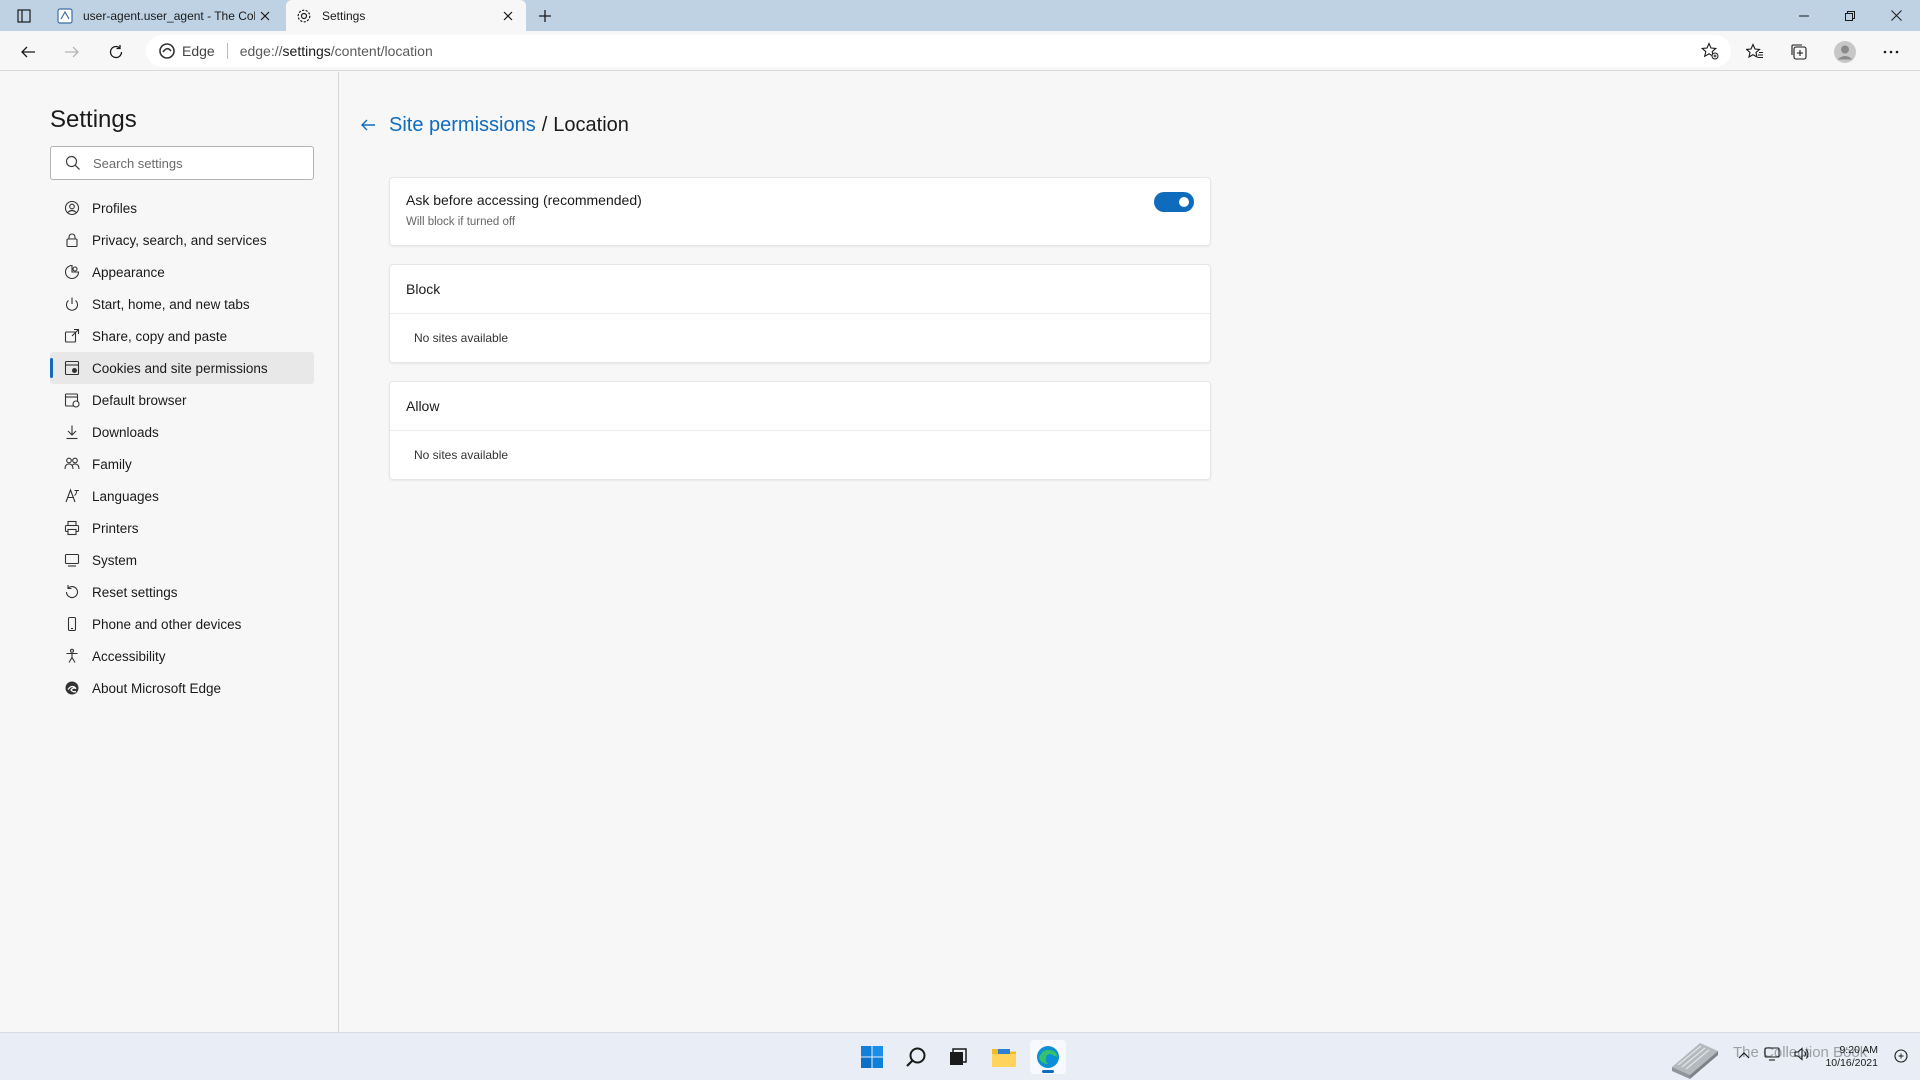  Describe the element at coordinates (461, 222) in the screenshot. I see `ask-before-accessing-description: Will block if turned off` at that location.